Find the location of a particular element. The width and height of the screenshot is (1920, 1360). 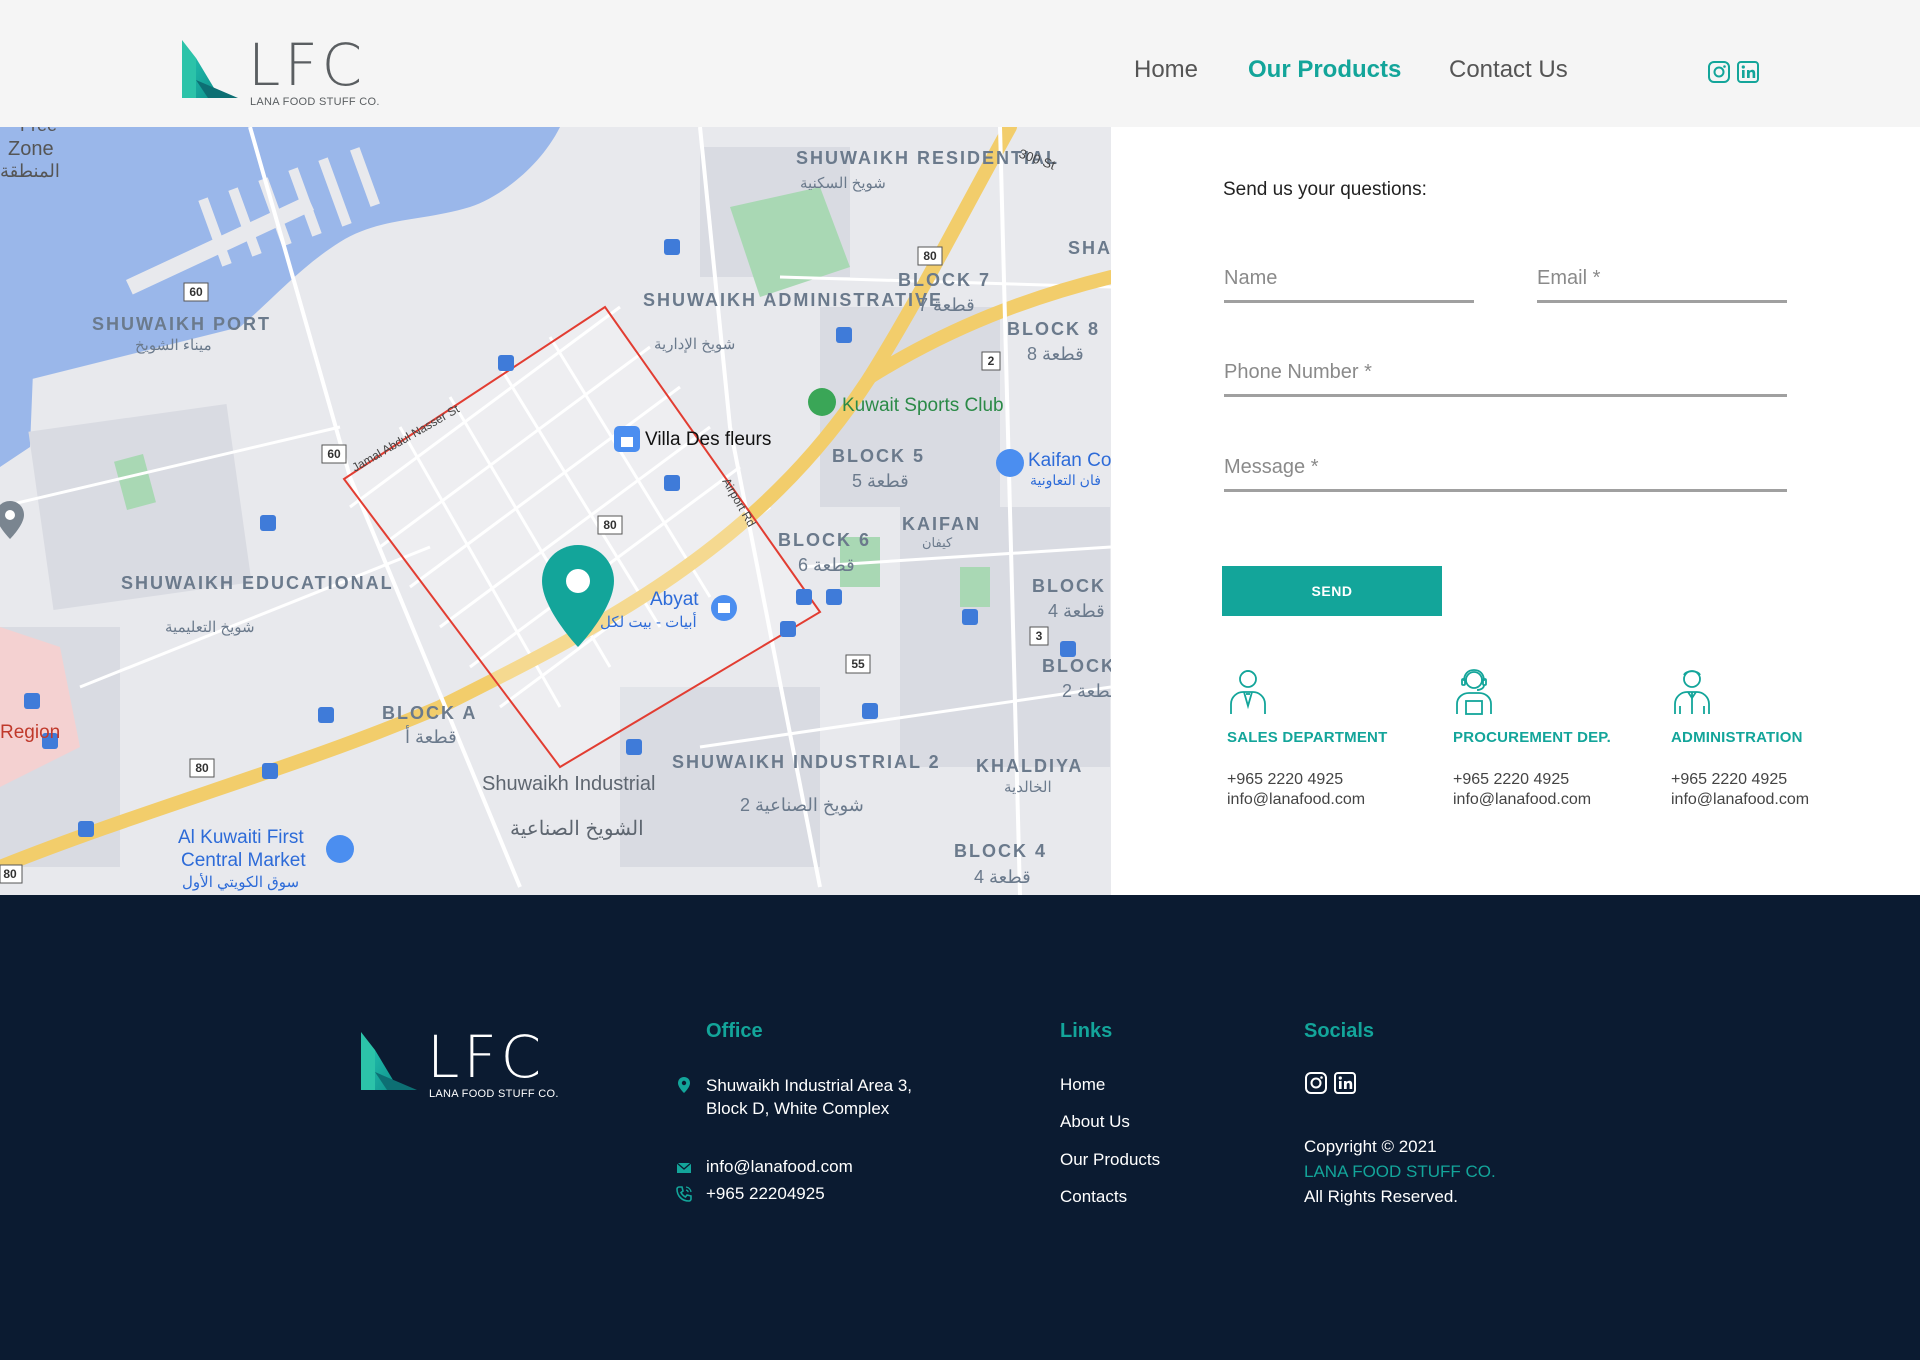

message-field is located at coordinates (1505, 474).